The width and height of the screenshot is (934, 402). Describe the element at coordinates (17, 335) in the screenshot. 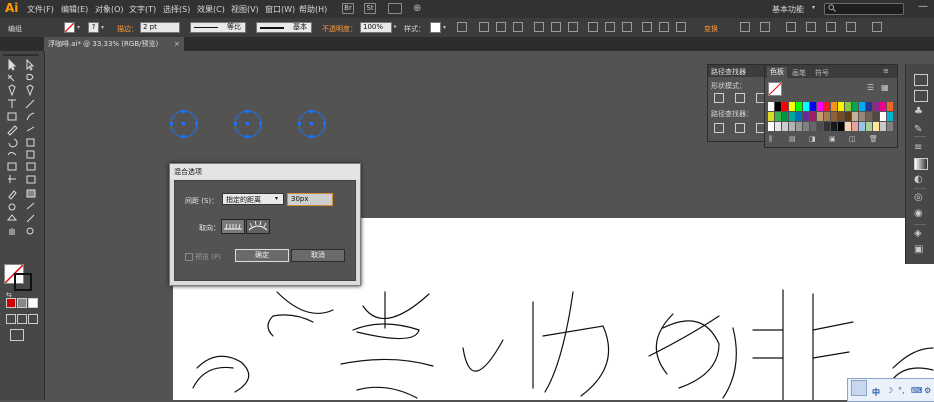

I see `screen-mode-icon` at that location.